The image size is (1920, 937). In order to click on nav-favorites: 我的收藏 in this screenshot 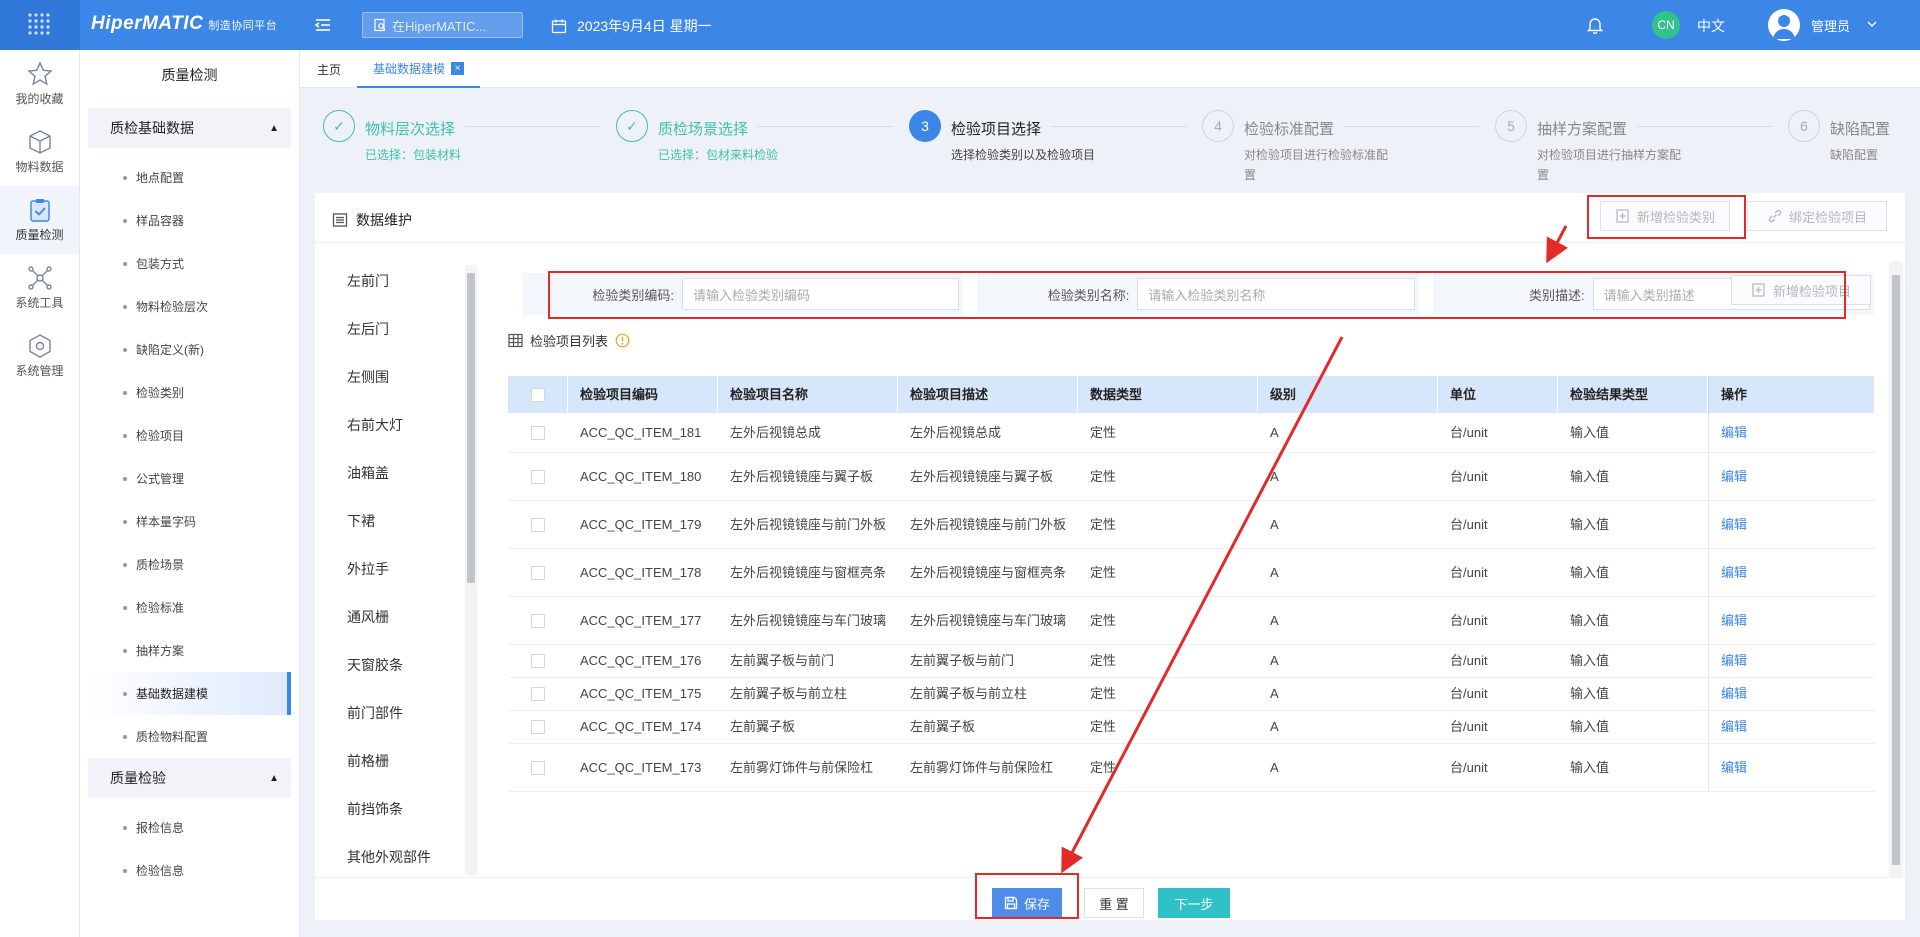, I will do `click(39, 84)`.